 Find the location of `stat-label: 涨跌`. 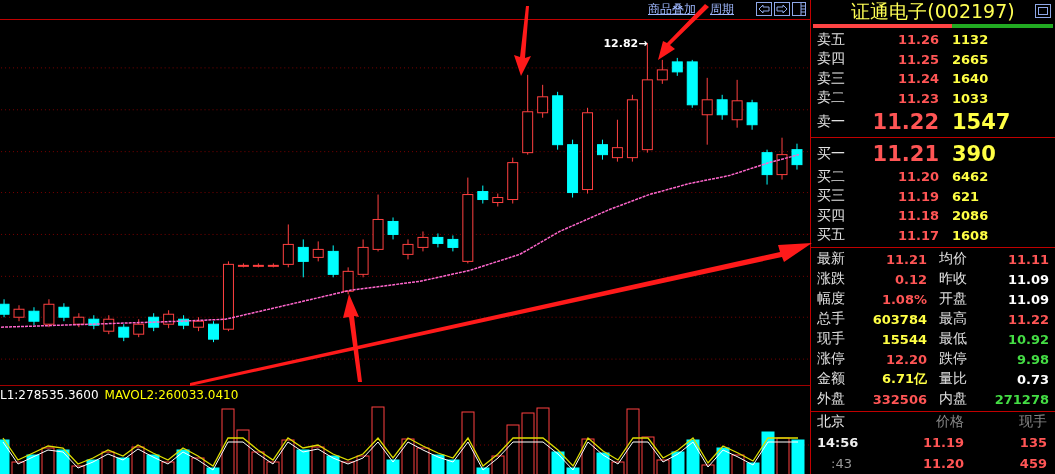

stat-label: 涨跌 is located at coordinates (831, 278).